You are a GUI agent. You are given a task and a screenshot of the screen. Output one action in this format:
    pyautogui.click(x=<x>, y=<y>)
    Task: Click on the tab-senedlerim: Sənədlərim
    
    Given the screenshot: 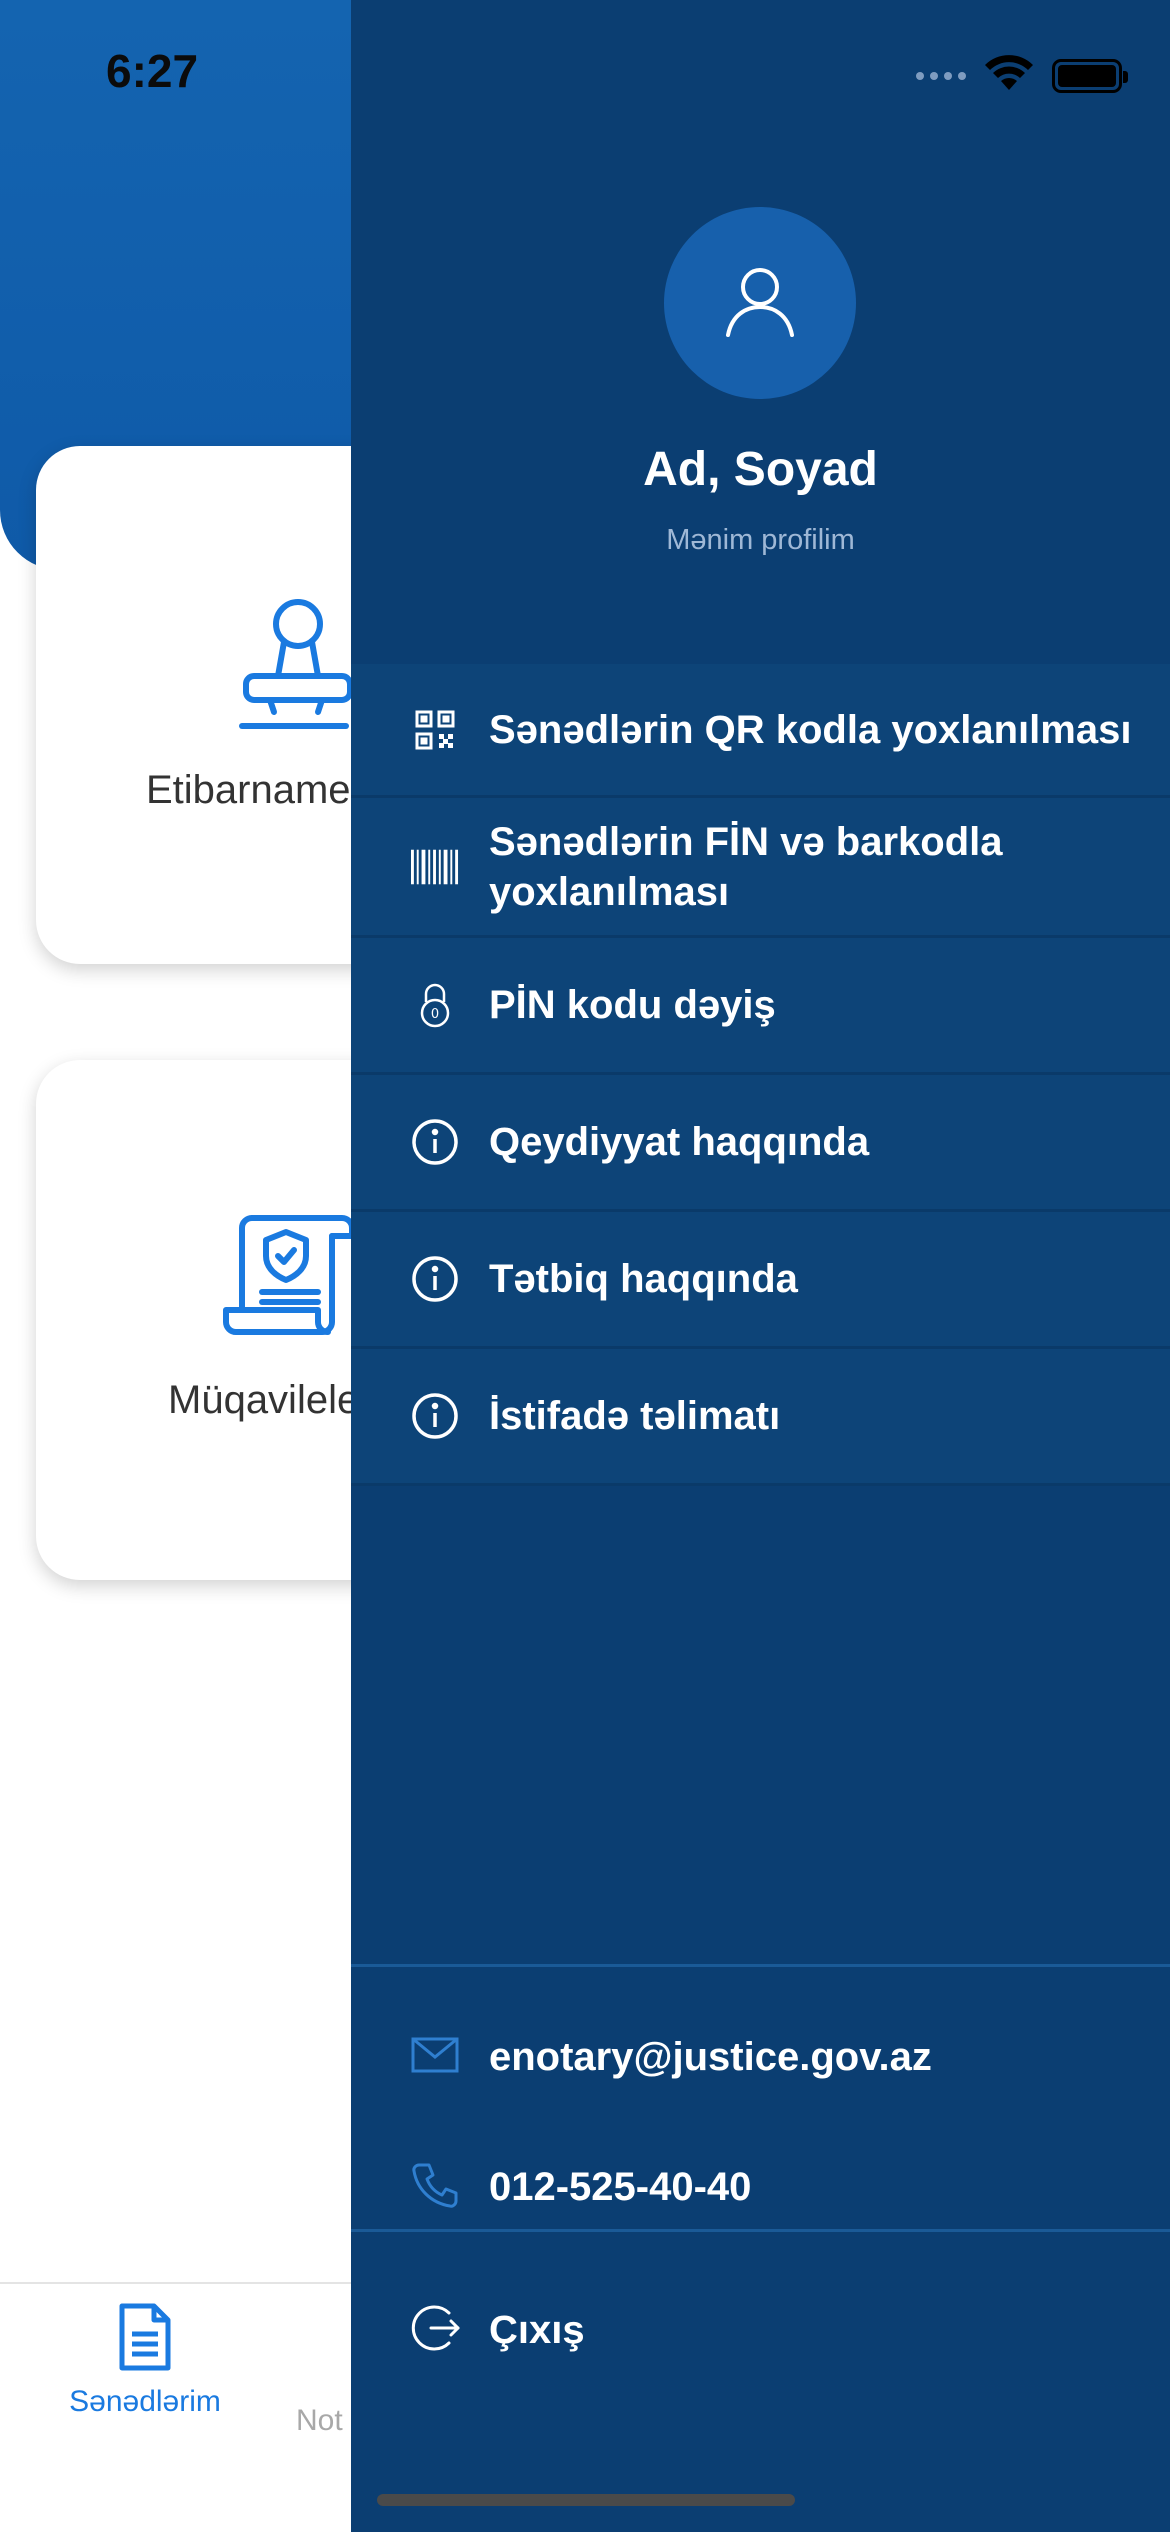 What is the action you would take?
    pyautogui.click(x=145, y=2360)
    